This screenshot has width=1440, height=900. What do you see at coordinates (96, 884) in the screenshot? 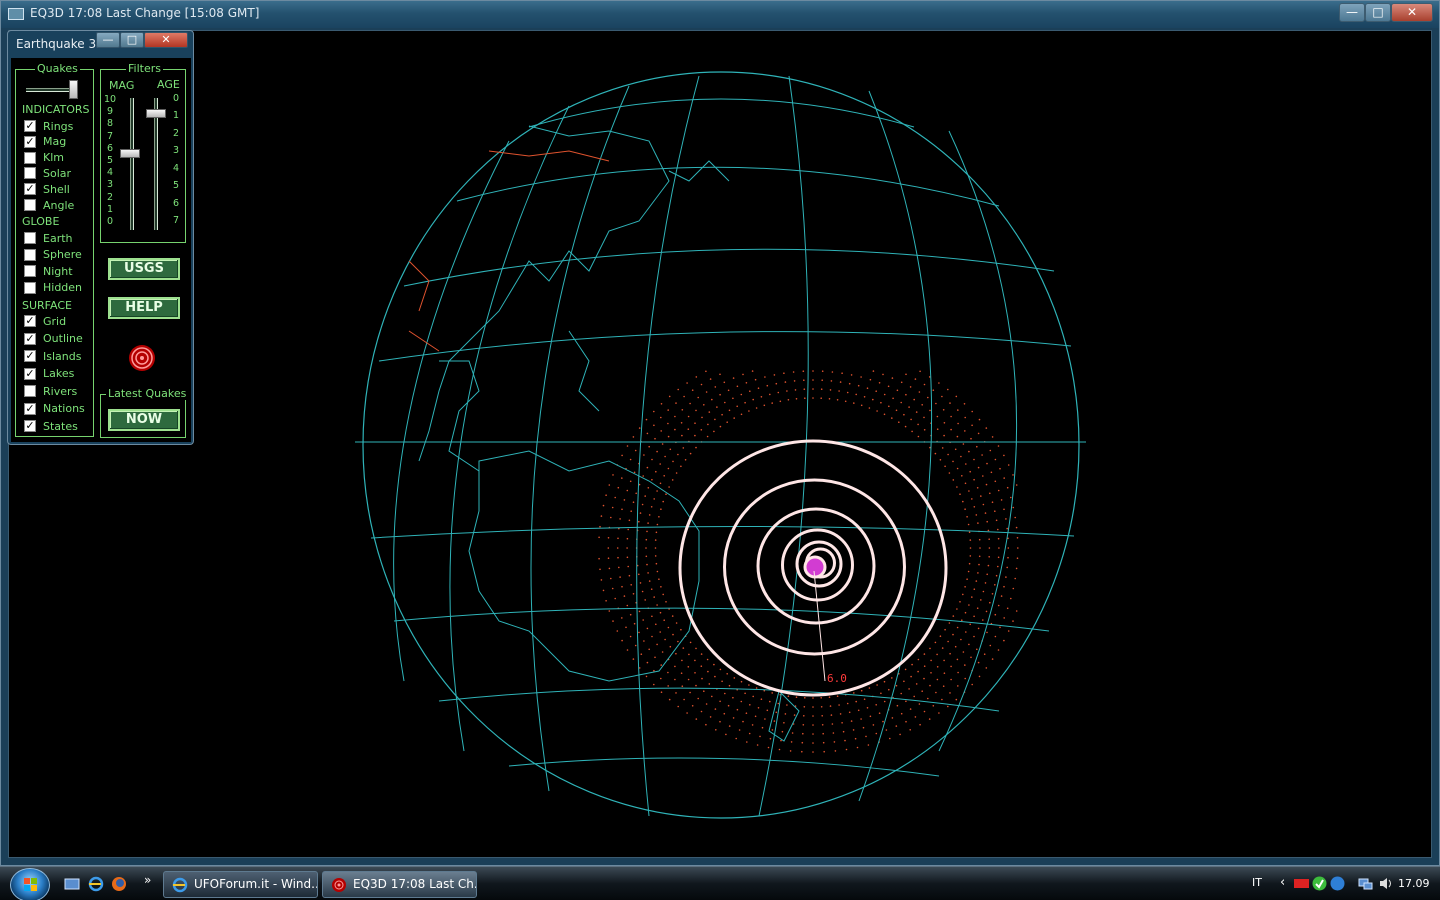
I see `internet-explorer-icon` at bounding box center [96, 884].